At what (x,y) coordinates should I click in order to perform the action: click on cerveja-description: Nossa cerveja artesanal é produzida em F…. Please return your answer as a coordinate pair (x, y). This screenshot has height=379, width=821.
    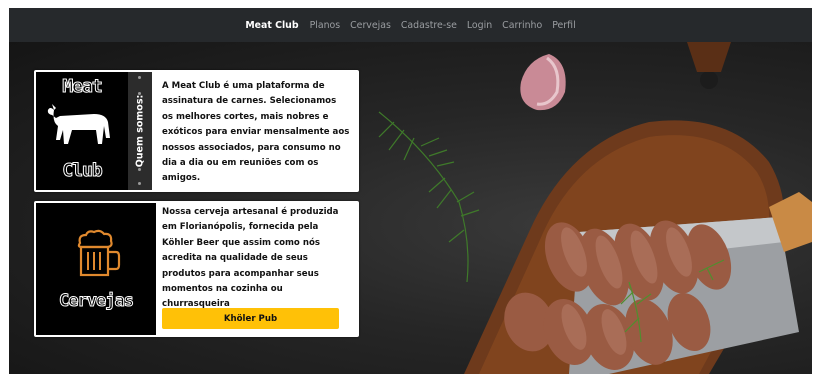
    Looking at the image, I should click on (250, 258).